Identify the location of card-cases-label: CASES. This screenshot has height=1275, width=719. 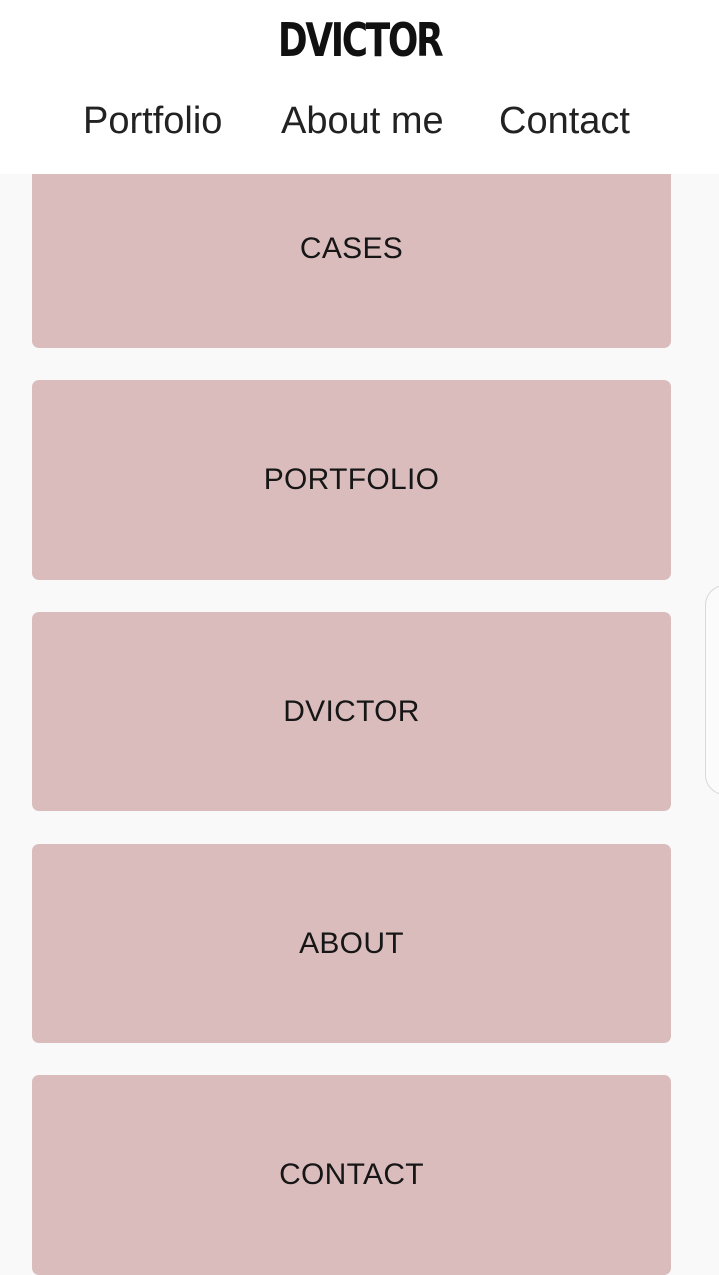
(351, 248).